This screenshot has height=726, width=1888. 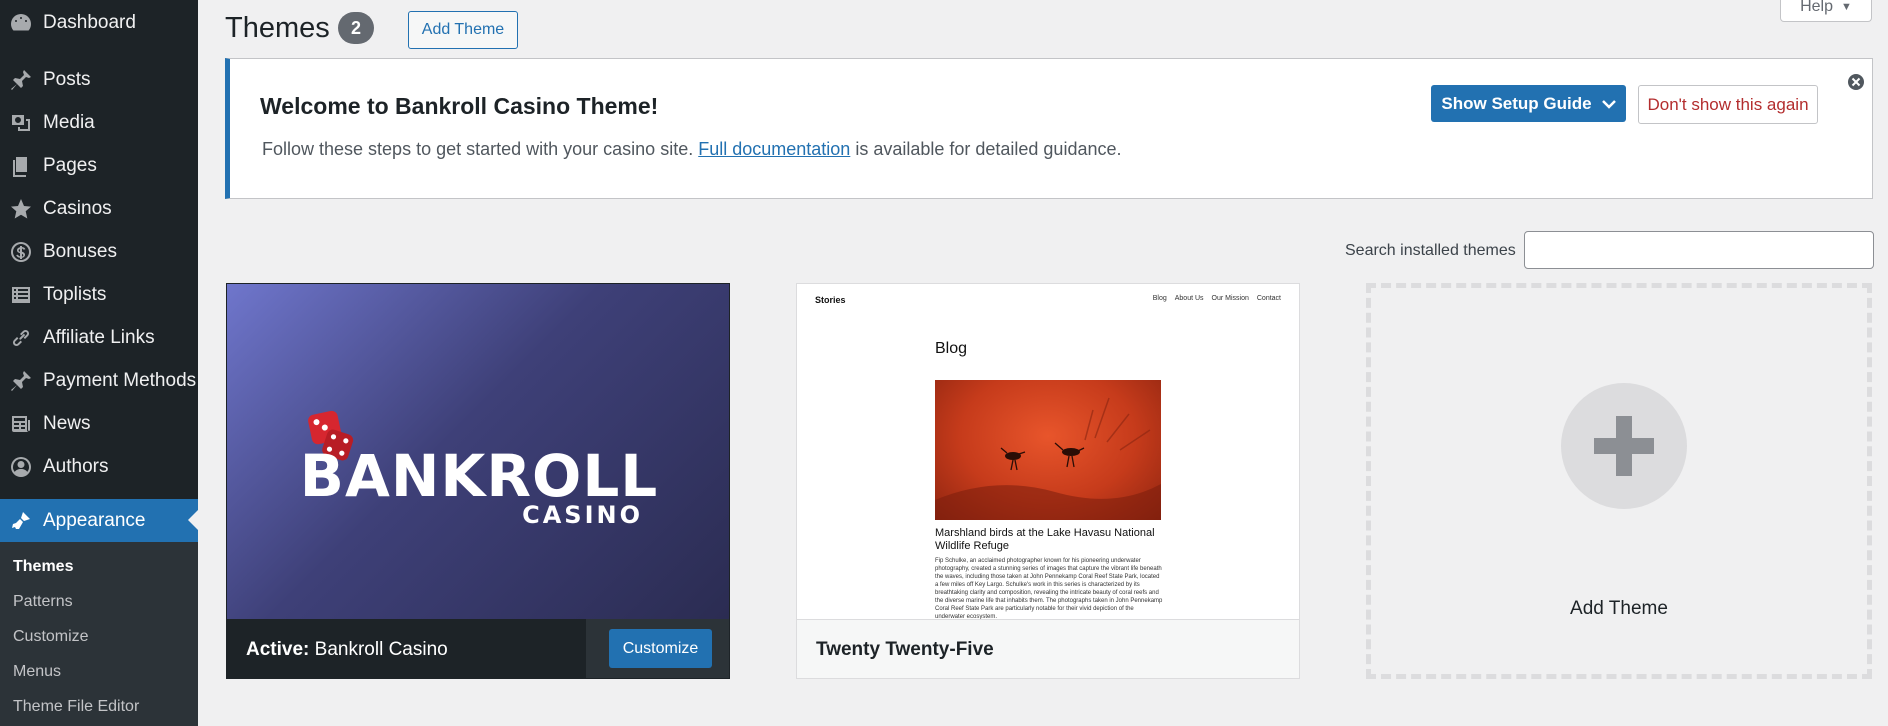 What do you see at coordinates (120, 380) in the screenshot?
I see `sidebar-item-label: Payment Methods` at bounding box center [120, 380].